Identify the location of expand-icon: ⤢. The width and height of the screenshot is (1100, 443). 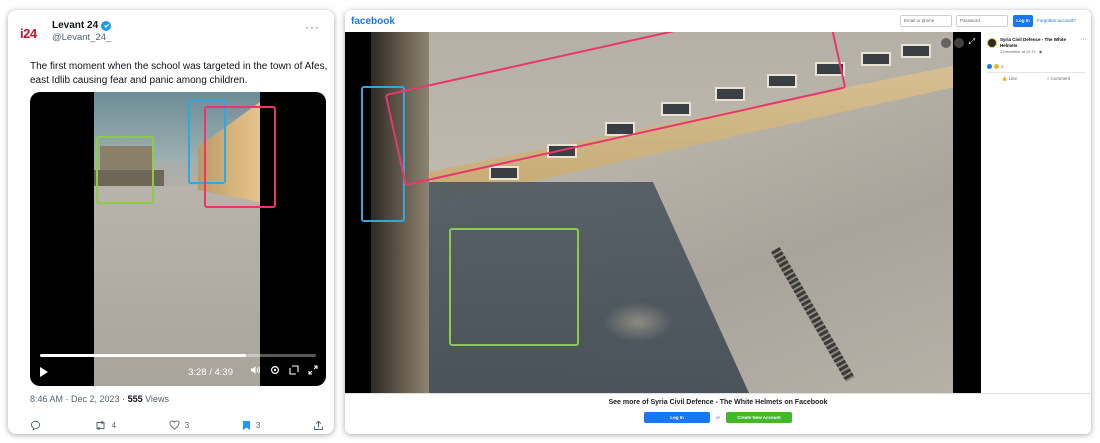
(972, 42).